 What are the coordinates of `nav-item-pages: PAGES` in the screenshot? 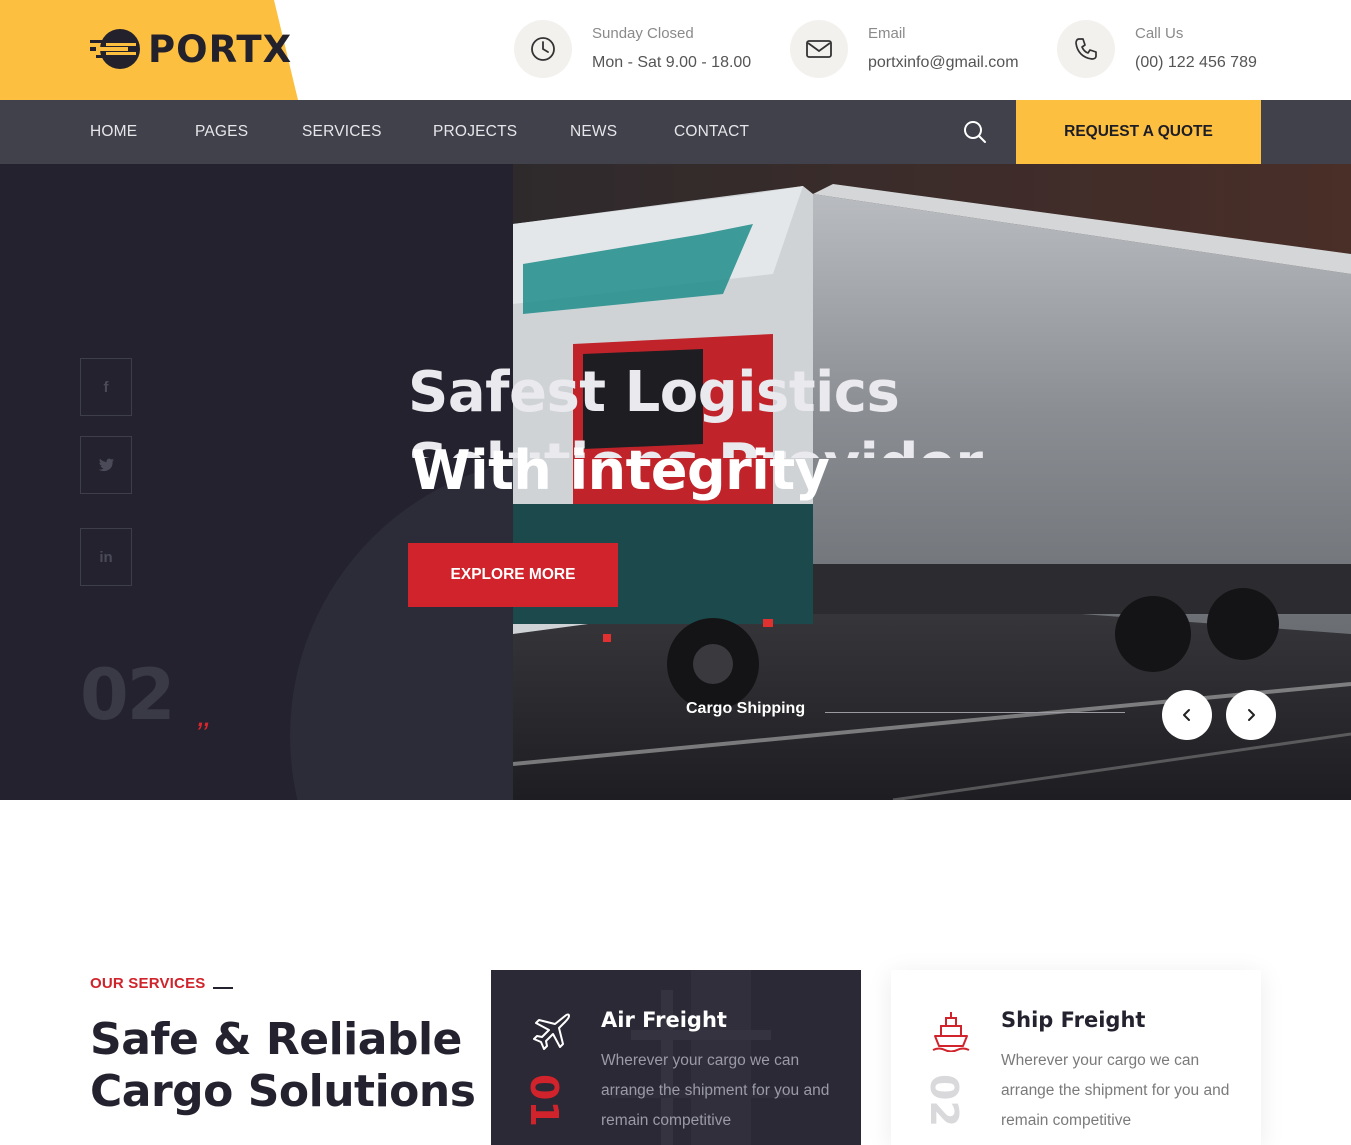 It's located at (221, 132).